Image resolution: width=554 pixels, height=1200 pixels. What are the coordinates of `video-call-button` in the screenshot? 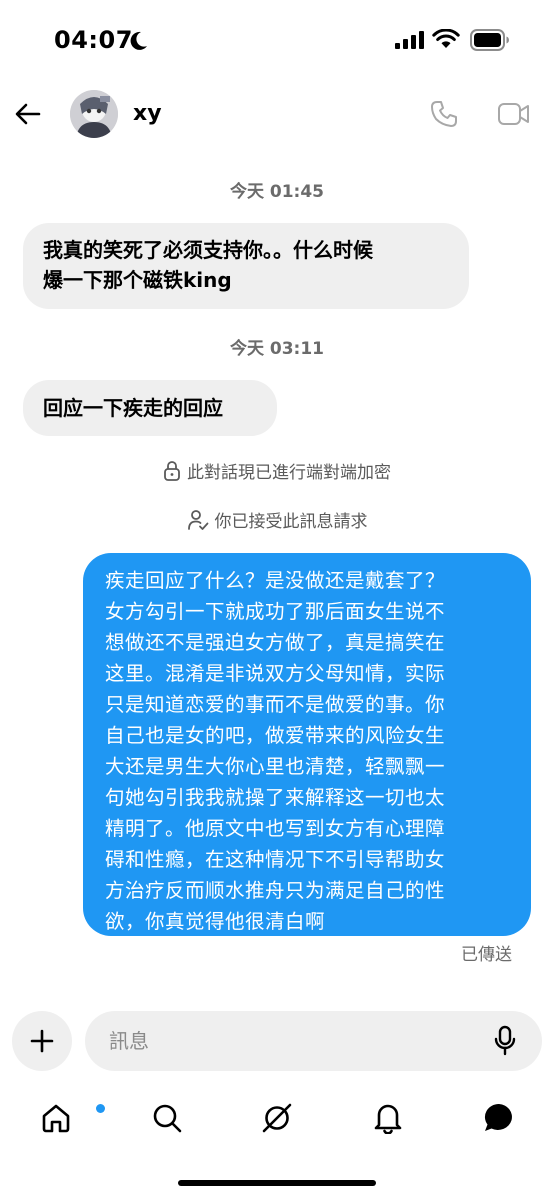 It's located at (514, 114).